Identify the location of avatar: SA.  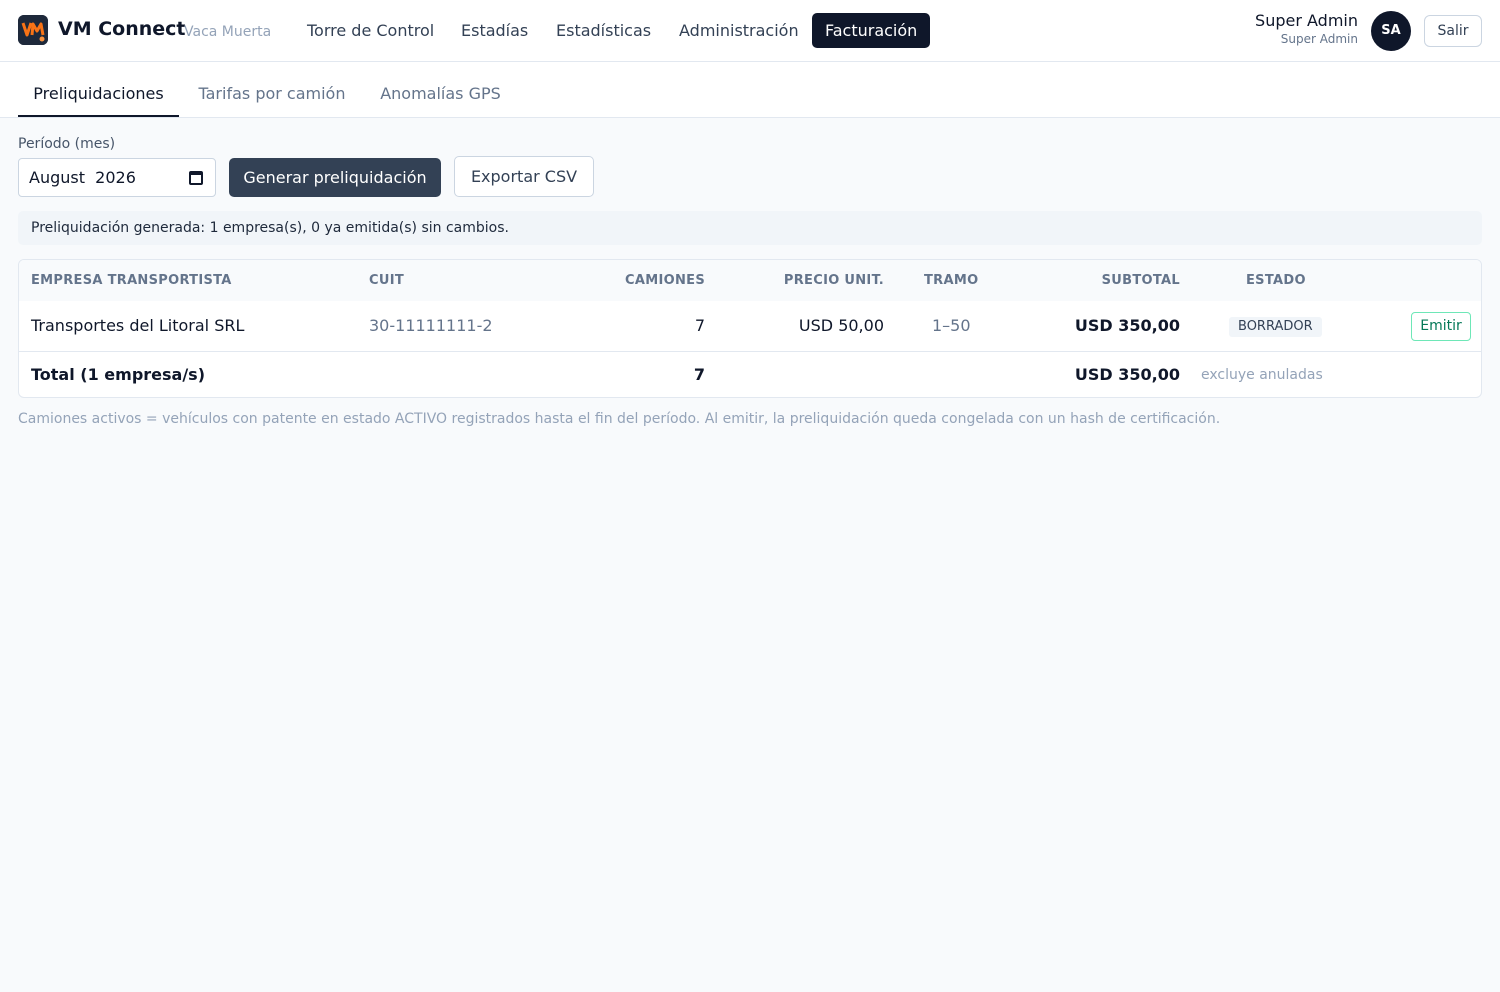
(1391, 31).